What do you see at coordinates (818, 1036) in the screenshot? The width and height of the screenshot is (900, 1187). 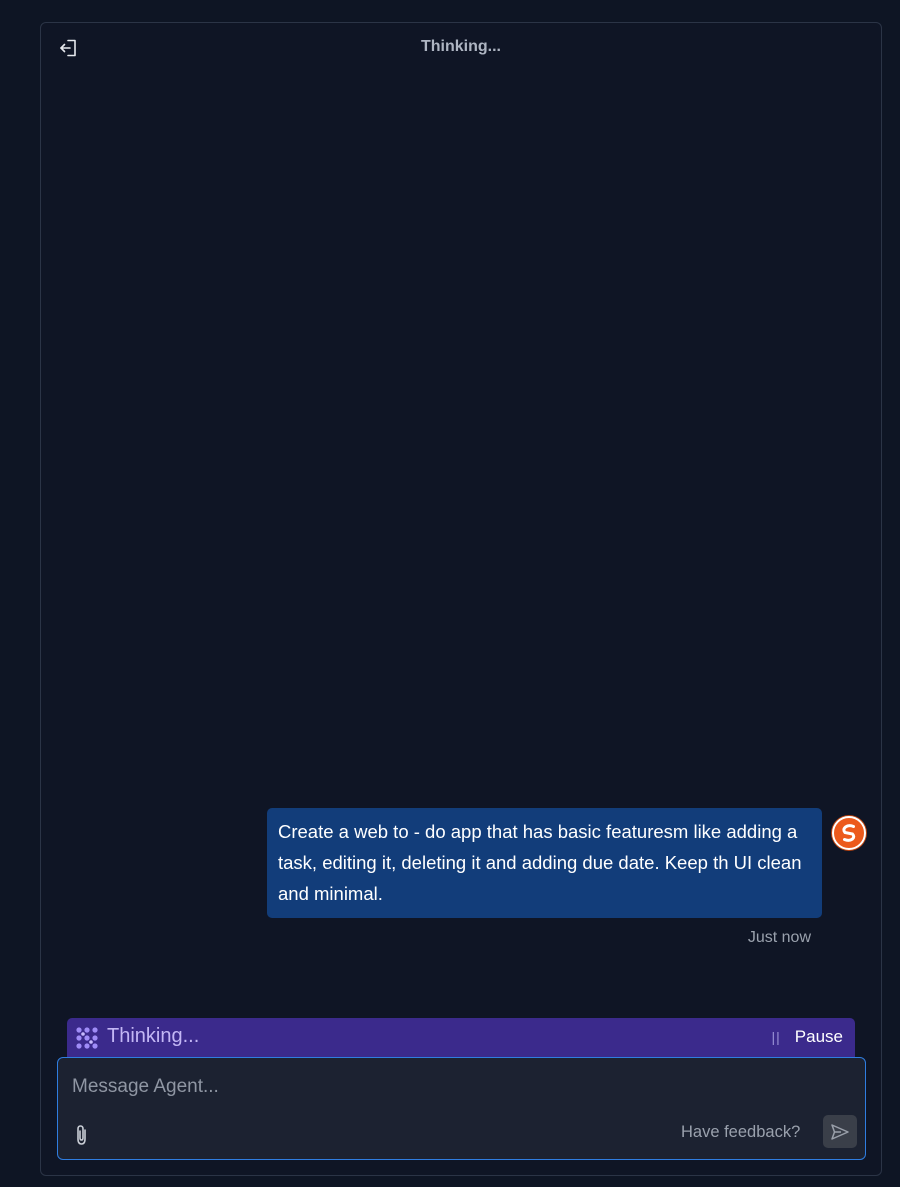 I see `pause-label: Pause` at bounding box center [818, 1036].